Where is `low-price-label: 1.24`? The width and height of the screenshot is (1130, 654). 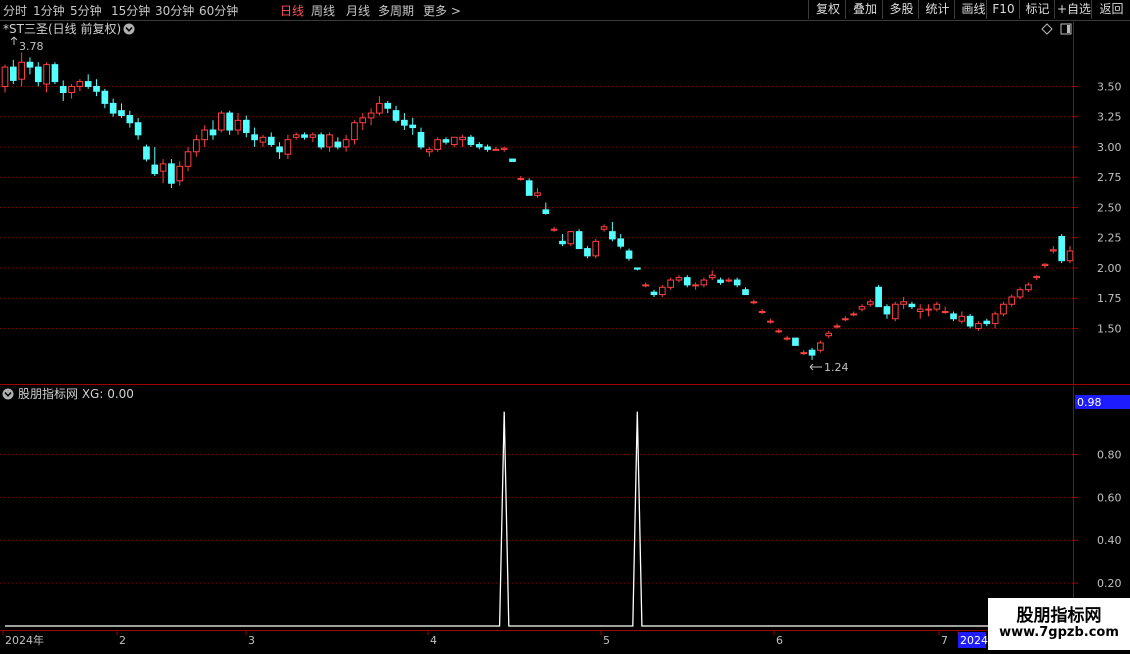
low-price-label: 1.24 is located at coordinates (836, 367).